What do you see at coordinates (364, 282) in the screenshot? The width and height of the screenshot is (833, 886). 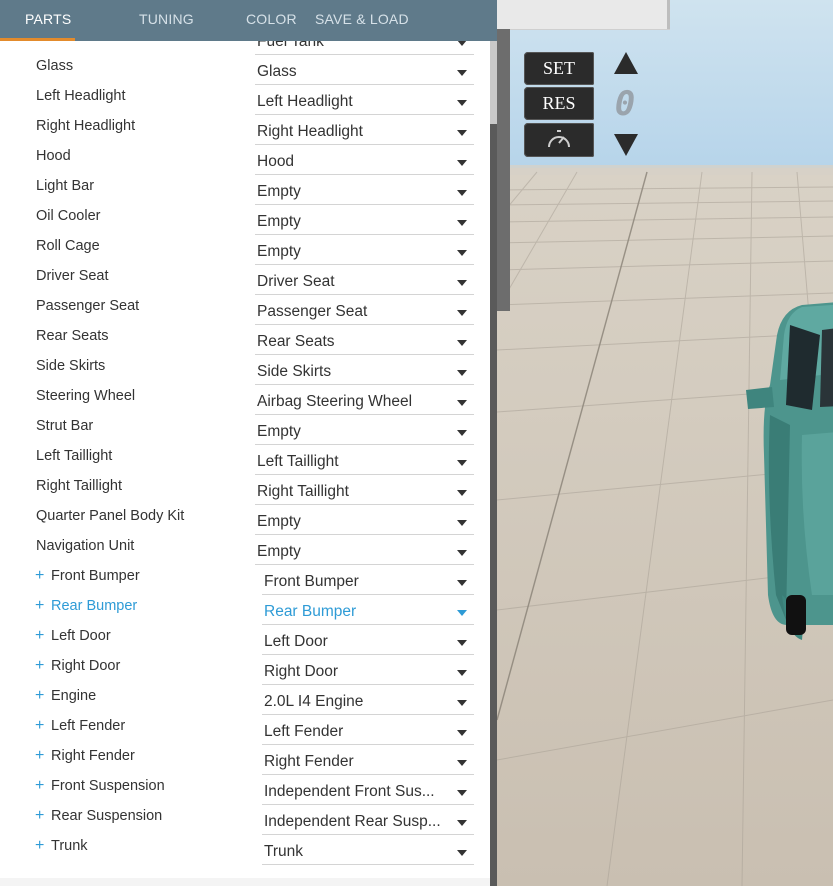 I see `part-dropdown: Driver Seat` at bounding box center [364, 282].